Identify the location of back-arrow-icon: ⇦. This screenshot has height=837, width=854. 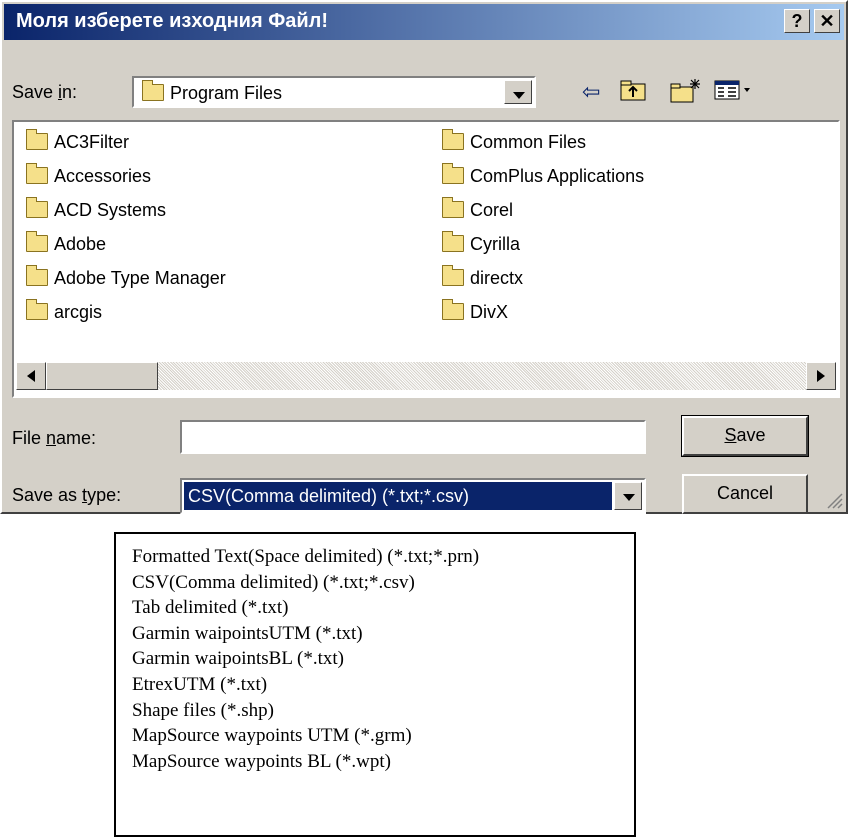
(591, 92).